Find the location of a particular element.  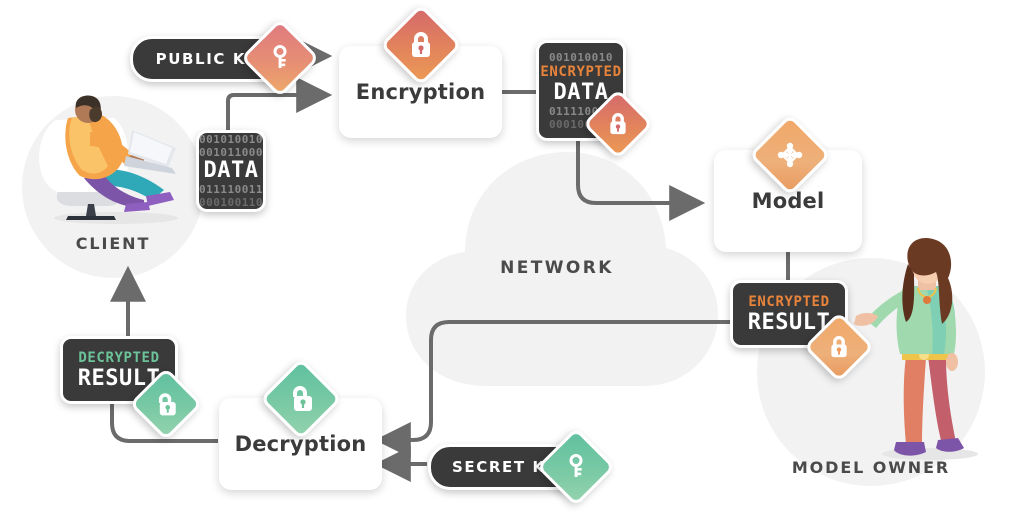

decrypted-result-tag: DECRYPTED is located at coordinates (119, 357).